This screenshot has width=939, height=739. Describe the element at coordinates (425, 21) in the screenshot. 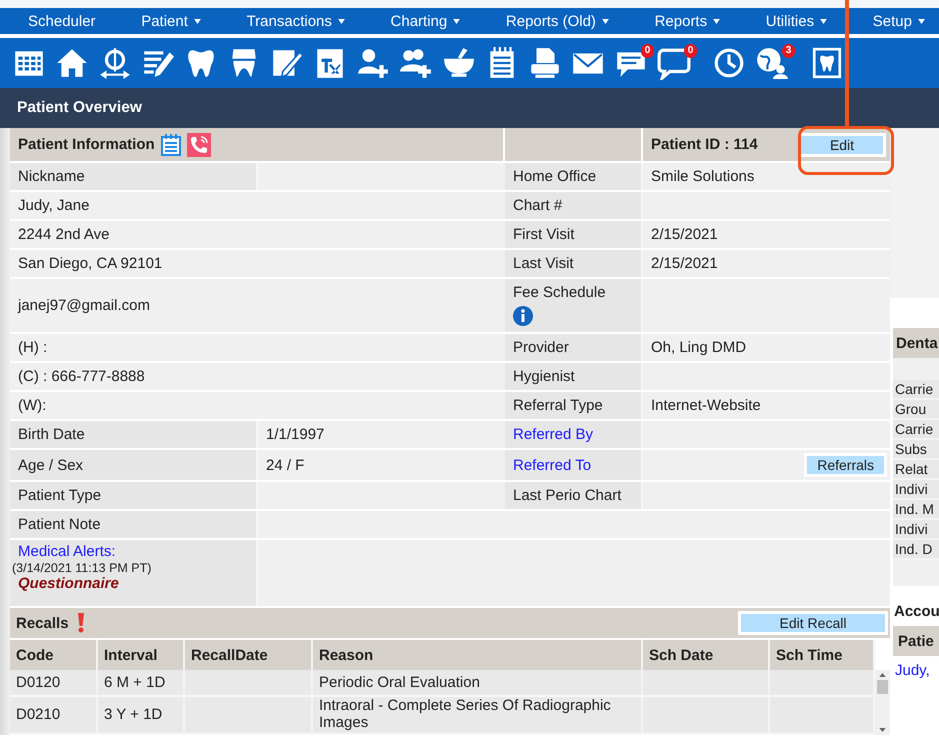

I see `menu-item: Charting` at that location.